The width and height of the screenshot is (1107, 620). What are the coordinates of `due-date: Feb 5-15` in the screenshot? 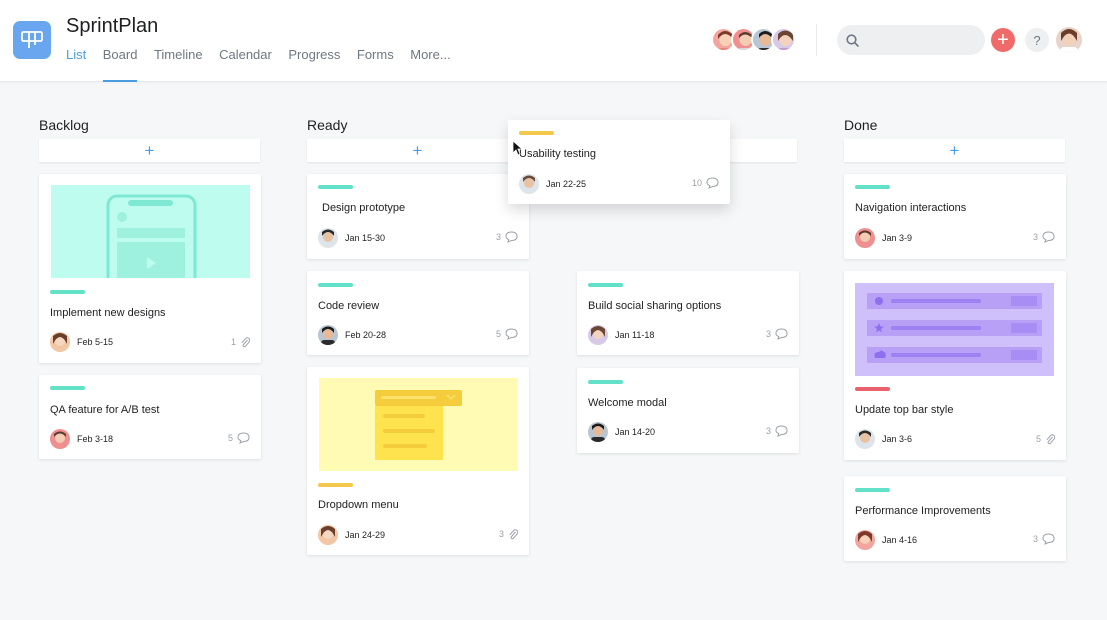 It's located at (95, 342).